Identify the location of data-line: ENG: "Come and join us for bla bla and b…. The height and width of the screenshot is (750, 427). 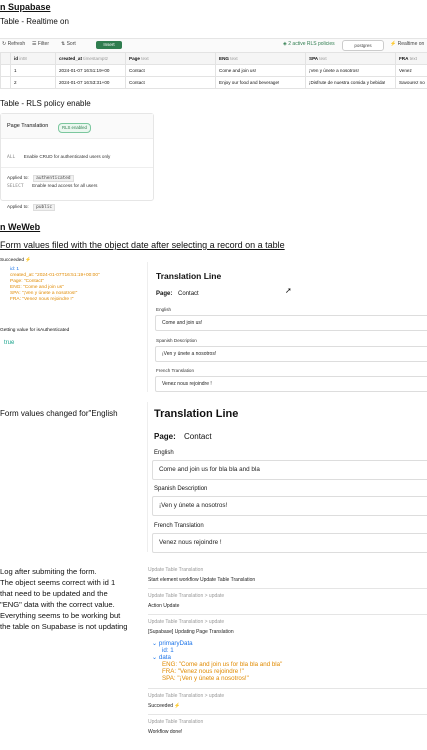
(222, 664).